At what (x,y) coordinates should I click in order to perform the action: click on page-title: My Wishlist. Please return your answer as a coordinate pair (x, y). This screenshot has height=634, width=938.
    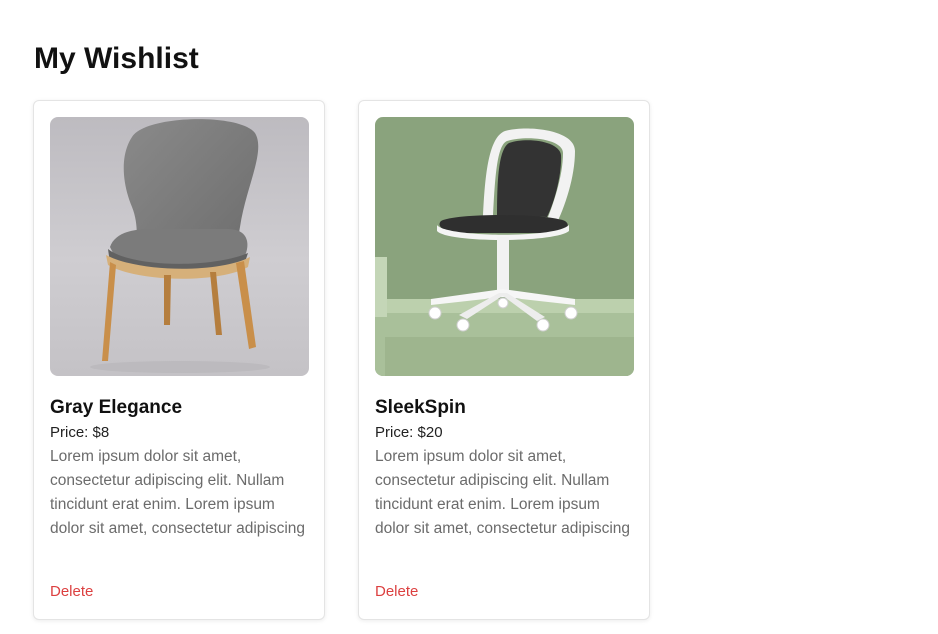
    Looking at the image, I should click on (116, 58).